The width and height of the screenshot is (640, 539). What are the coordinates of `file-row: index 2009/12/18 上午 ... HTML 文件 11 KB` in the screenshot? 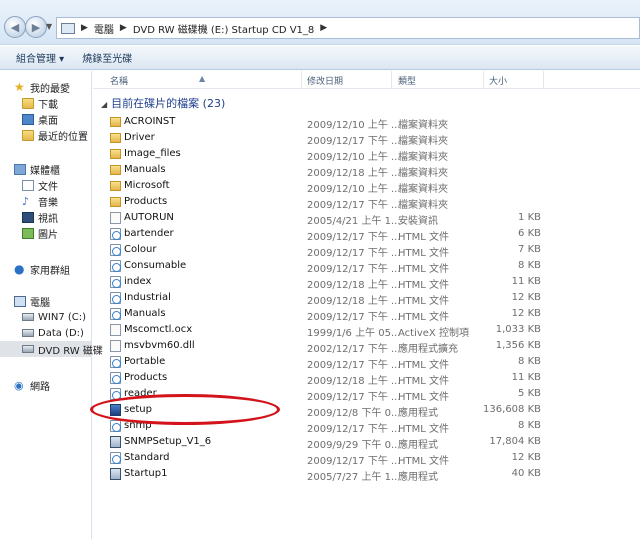 It's located at (366, 282).